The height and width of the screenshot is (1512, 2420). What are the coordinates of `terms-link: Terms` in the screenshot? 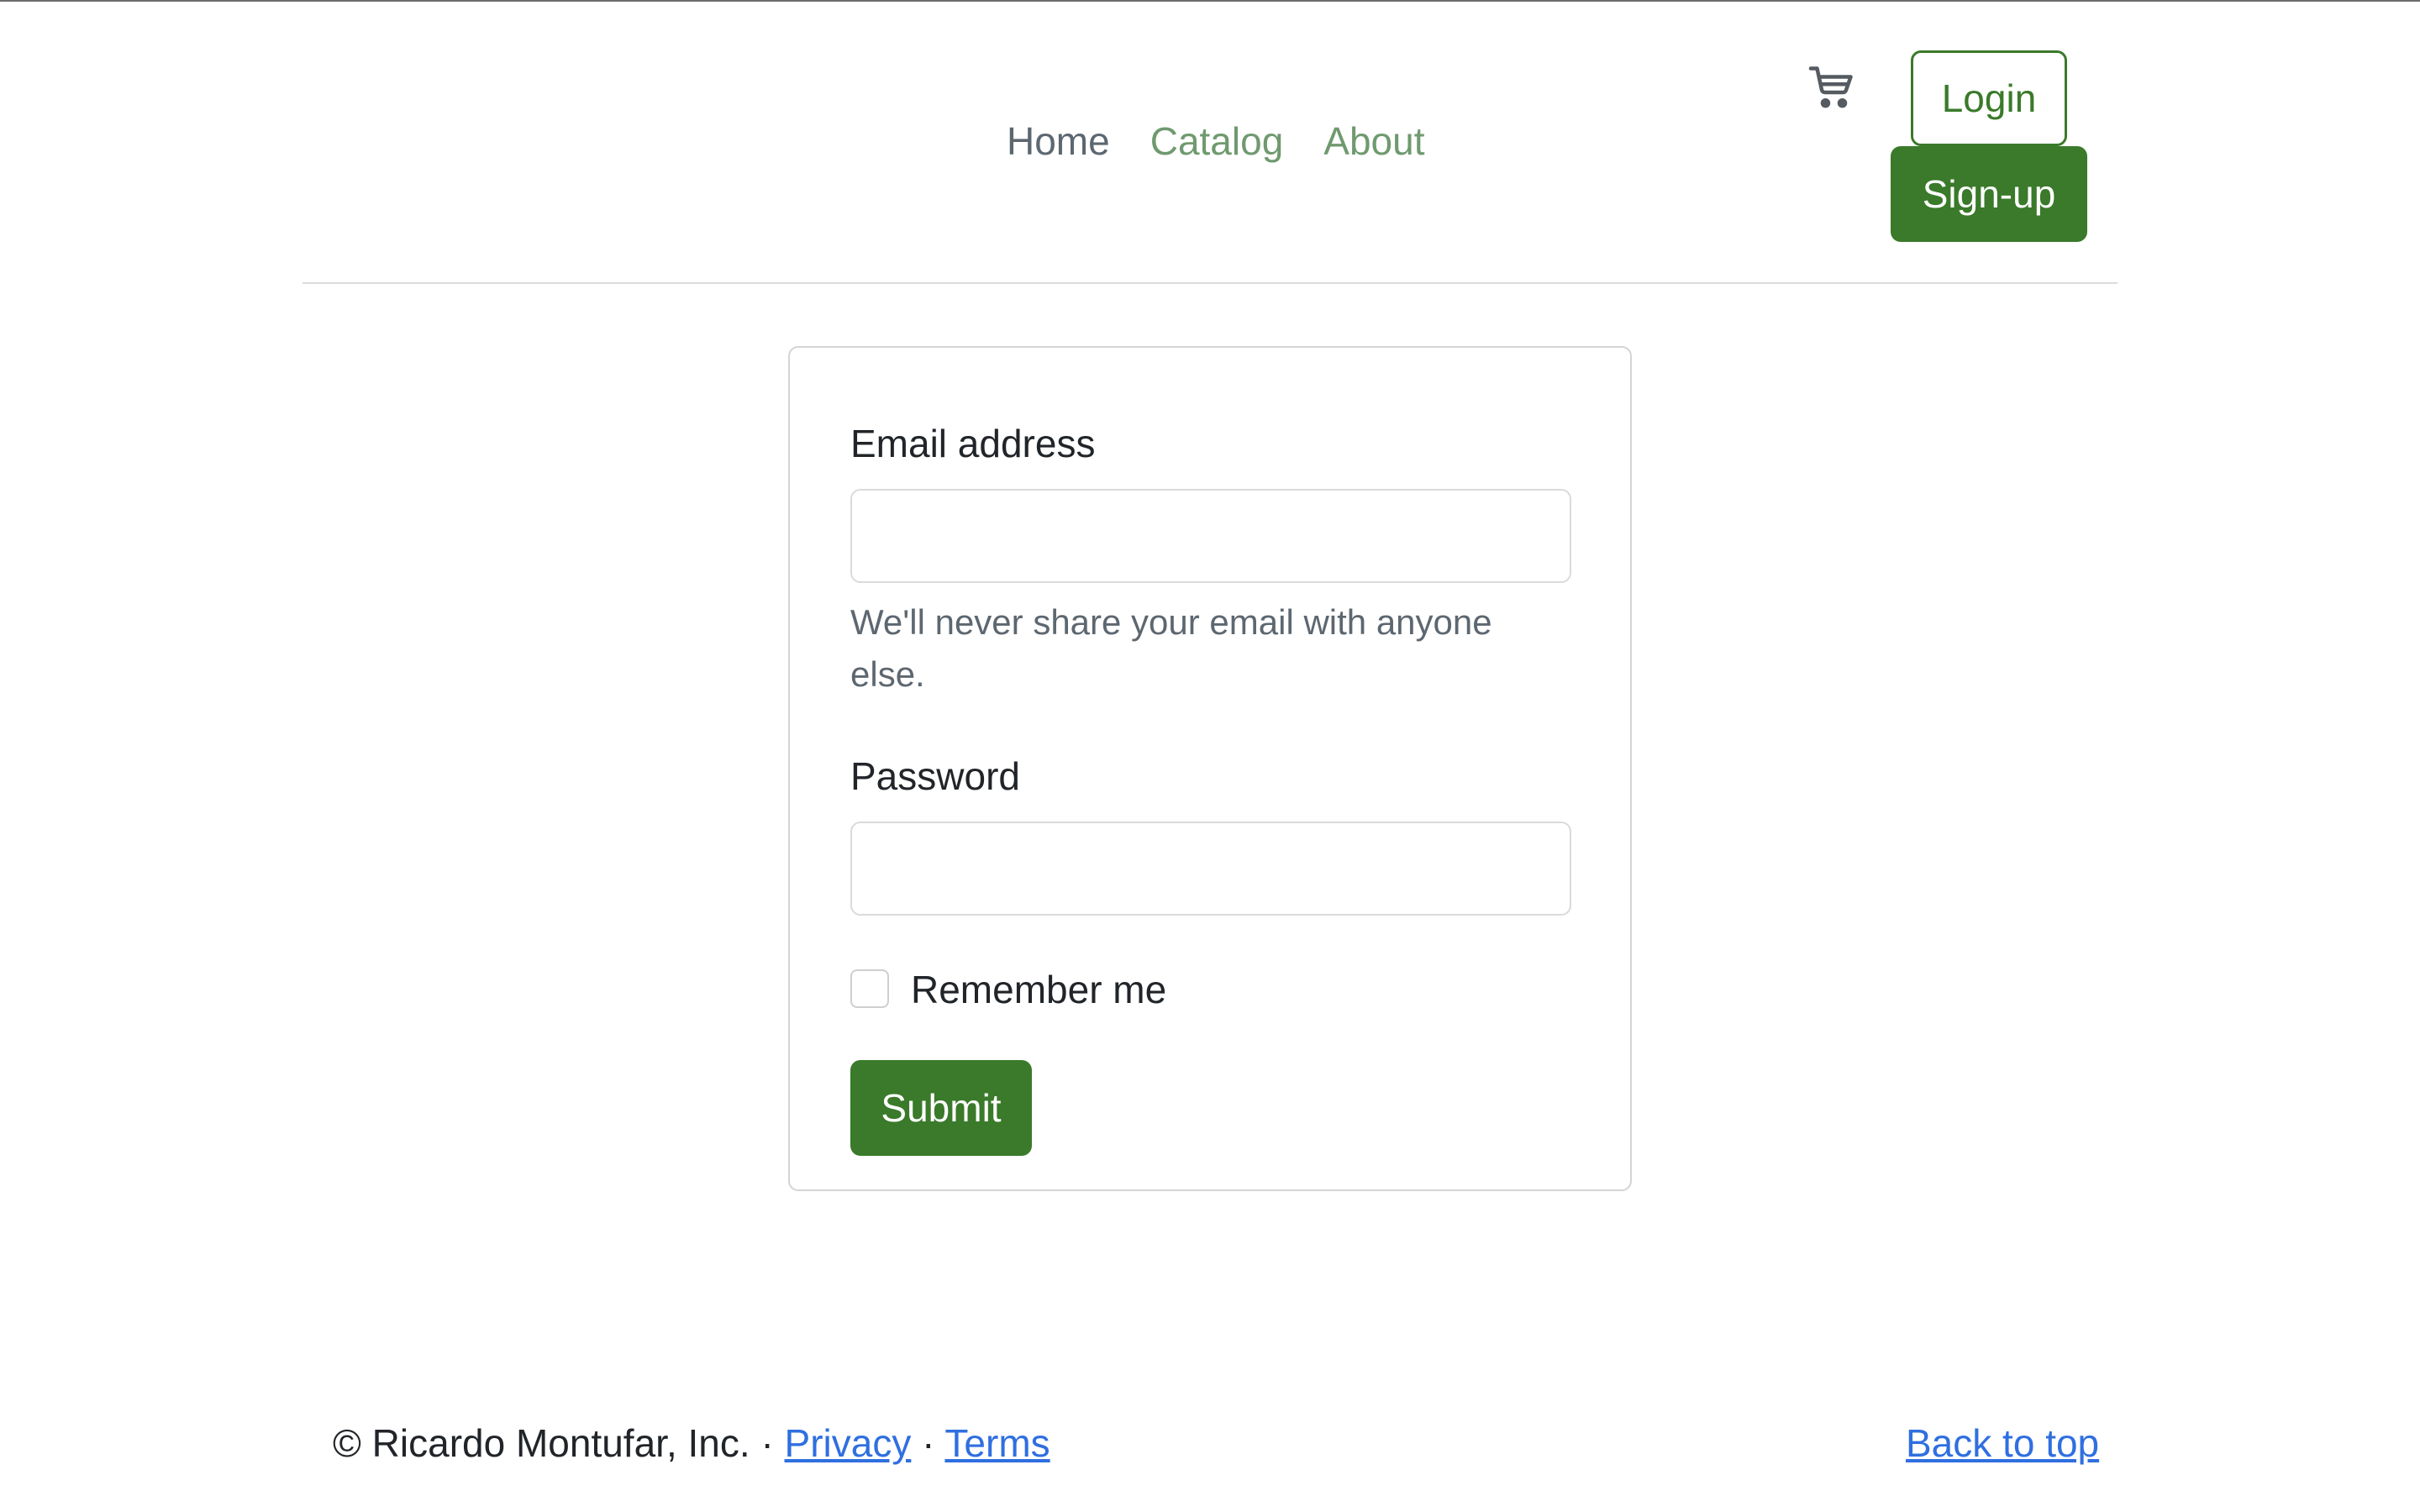 It's located at (997, 1443).